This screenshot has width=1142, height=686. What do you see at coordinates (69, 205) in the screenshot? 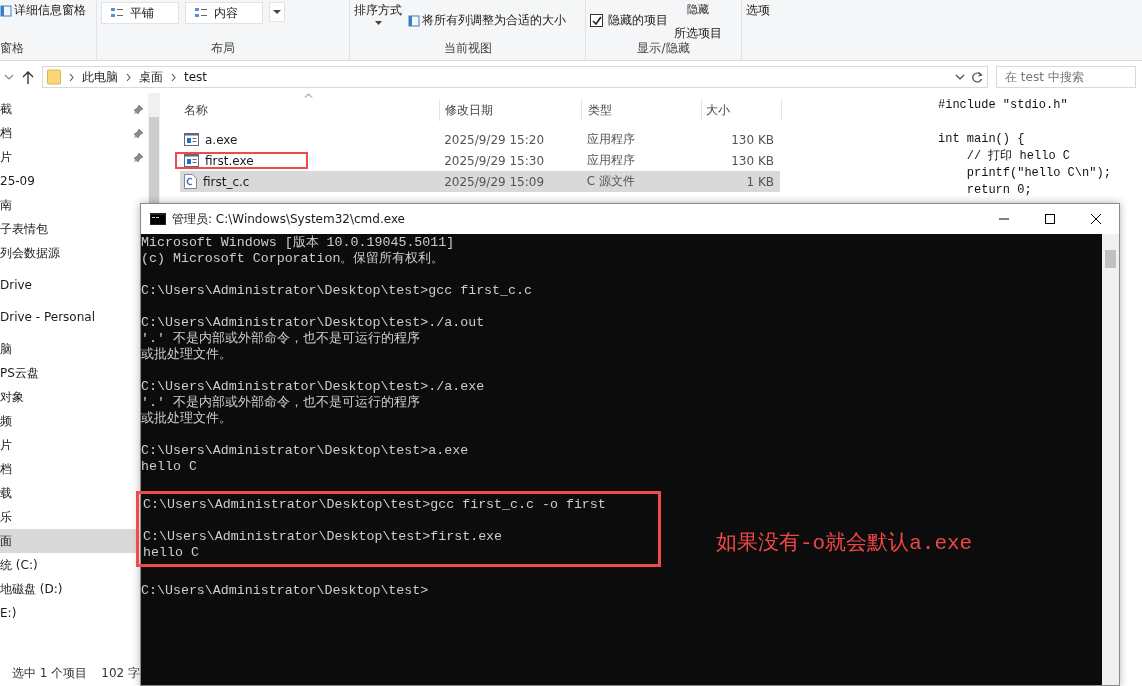
I see `nav-item: 南` at bounding box center [69, 205].